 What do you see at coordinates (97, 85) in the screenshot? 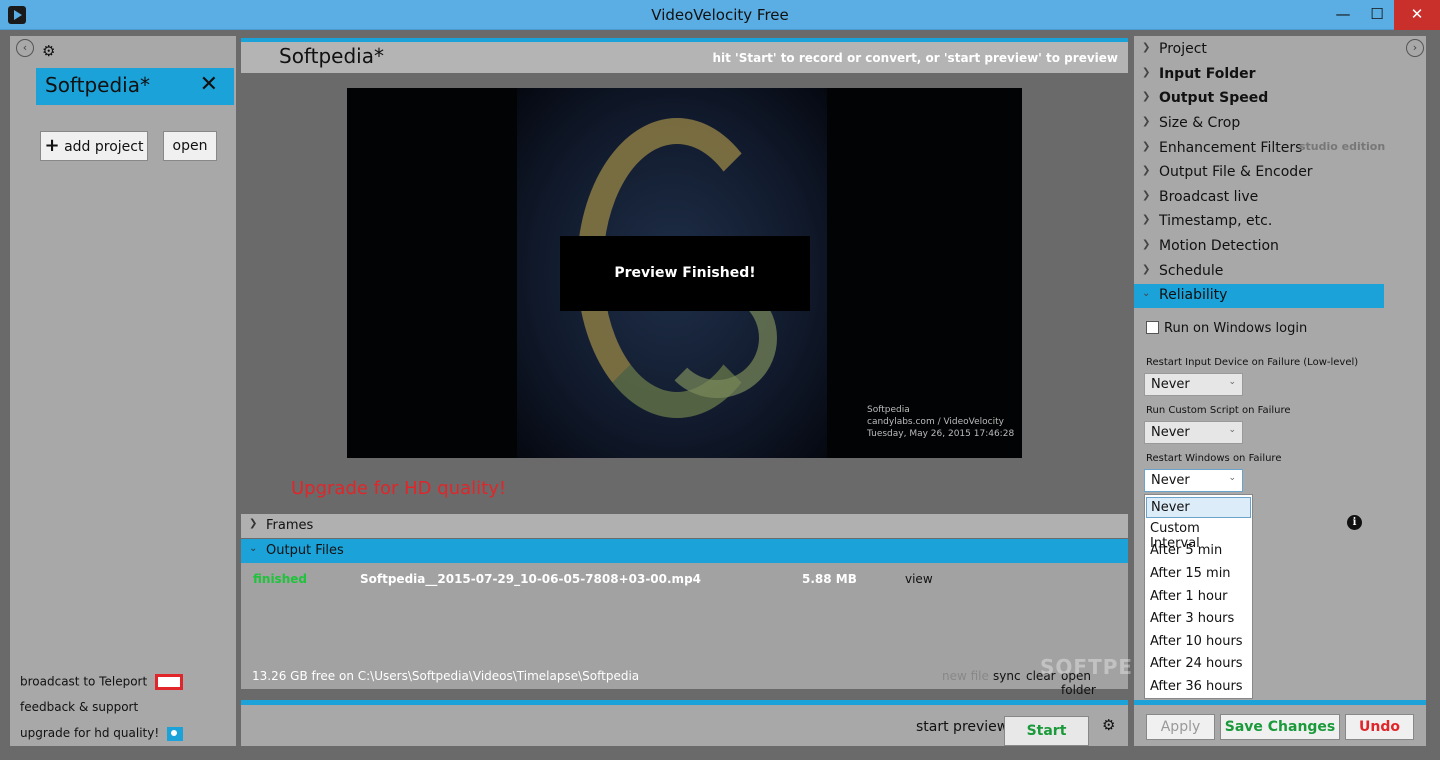
I see `project-tab-title: Softpedia*` at bounding box center [97, 85].